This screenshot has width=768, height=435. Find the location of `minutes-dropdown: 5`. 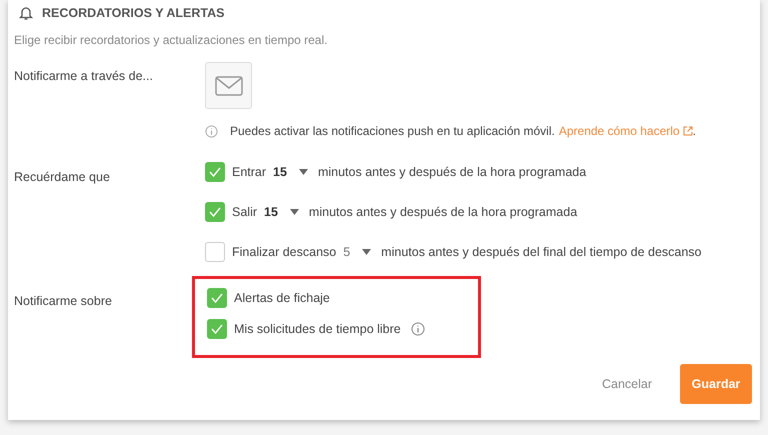

minutes-dropdown: 5 is located at coordinates (358, 251).